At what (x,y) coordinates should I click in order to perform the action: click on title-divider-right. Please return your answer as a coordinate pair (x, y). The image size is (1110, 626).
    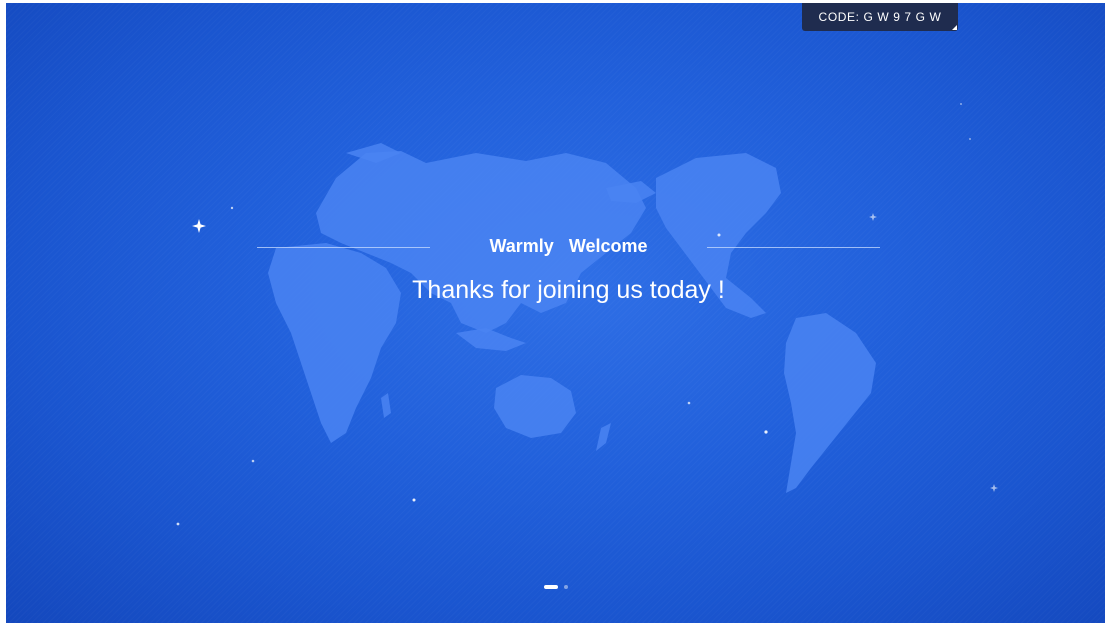
    Looking at the image, I should click on (793, 247).